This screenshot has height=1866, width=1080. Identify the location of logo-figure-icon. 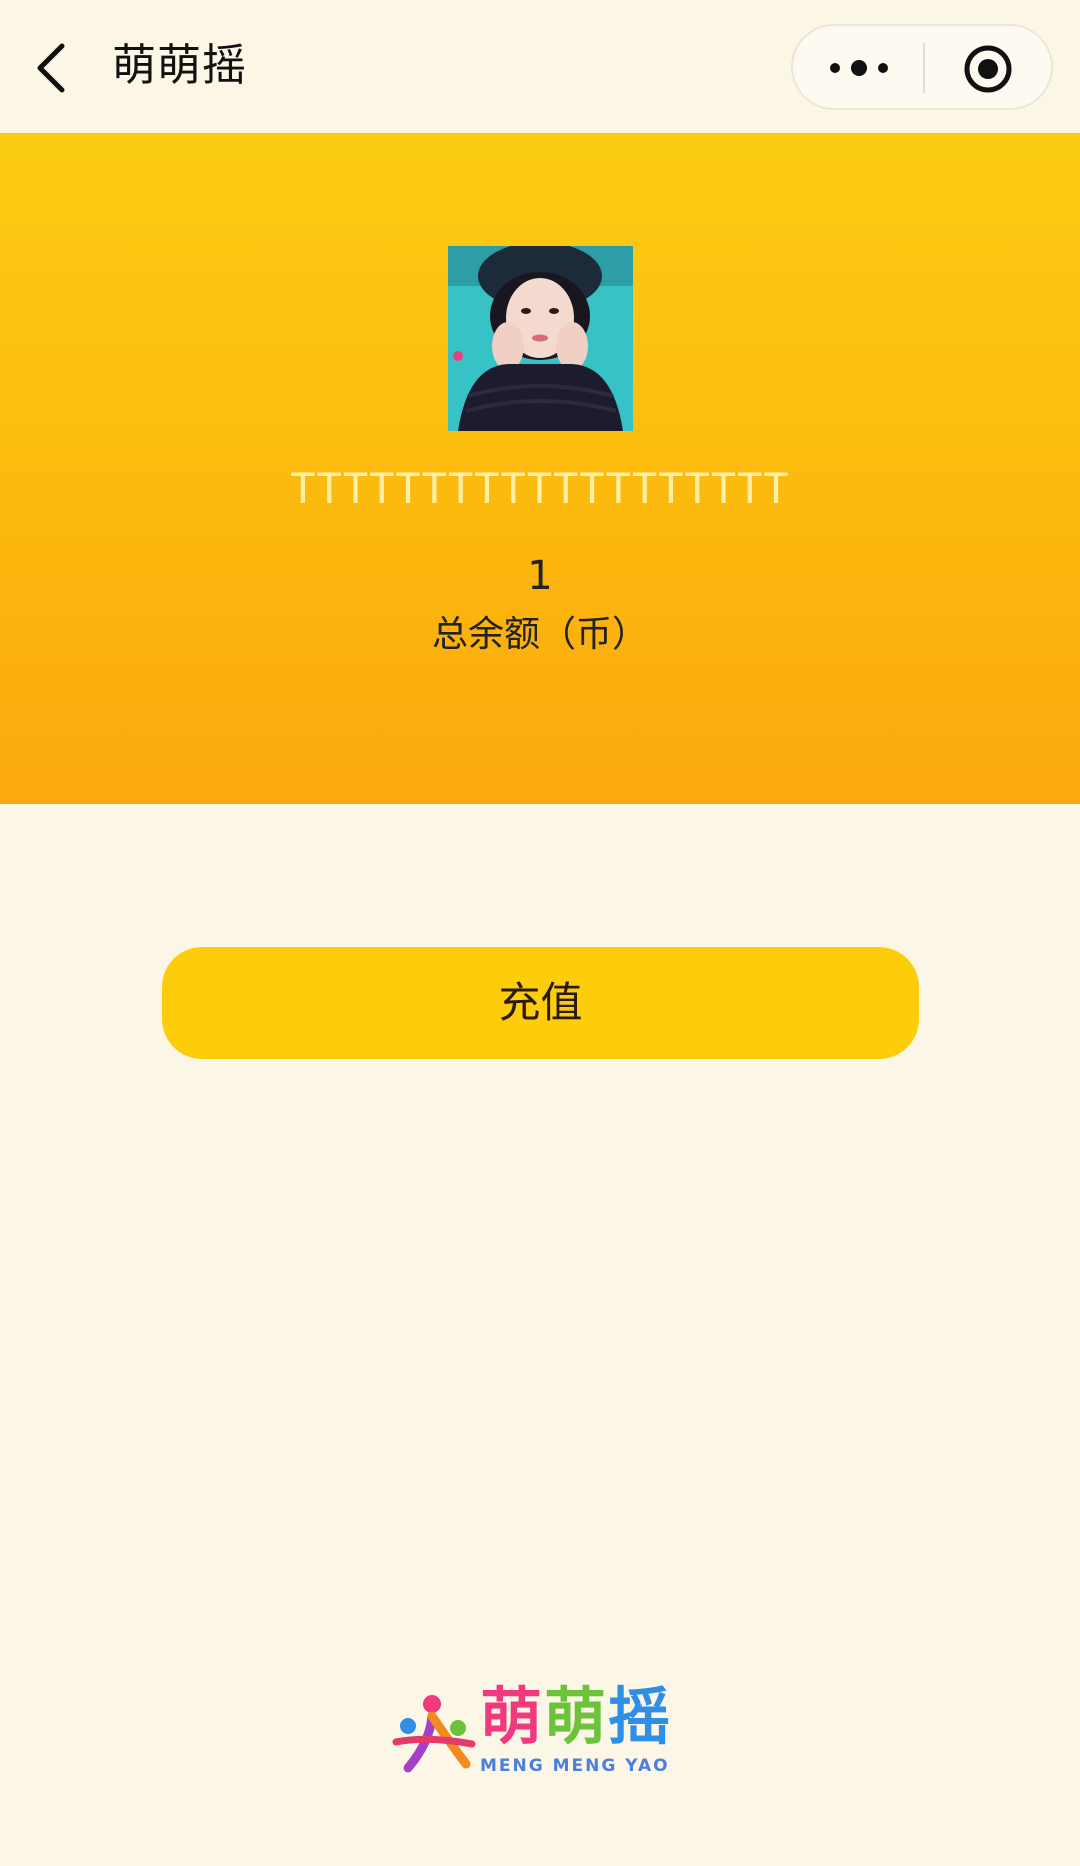
(434, 1734).